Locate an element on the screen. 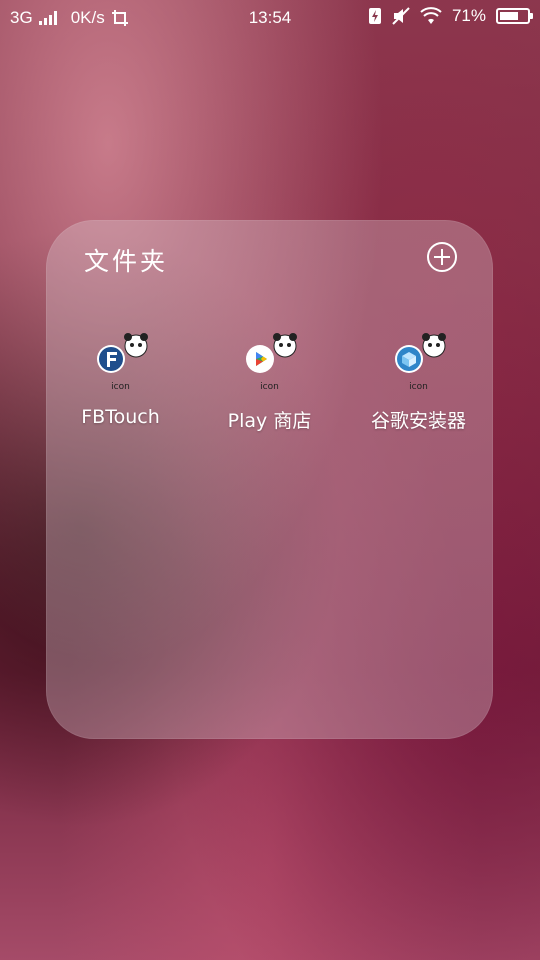  battery-icon is located at coordinates (514, 16).